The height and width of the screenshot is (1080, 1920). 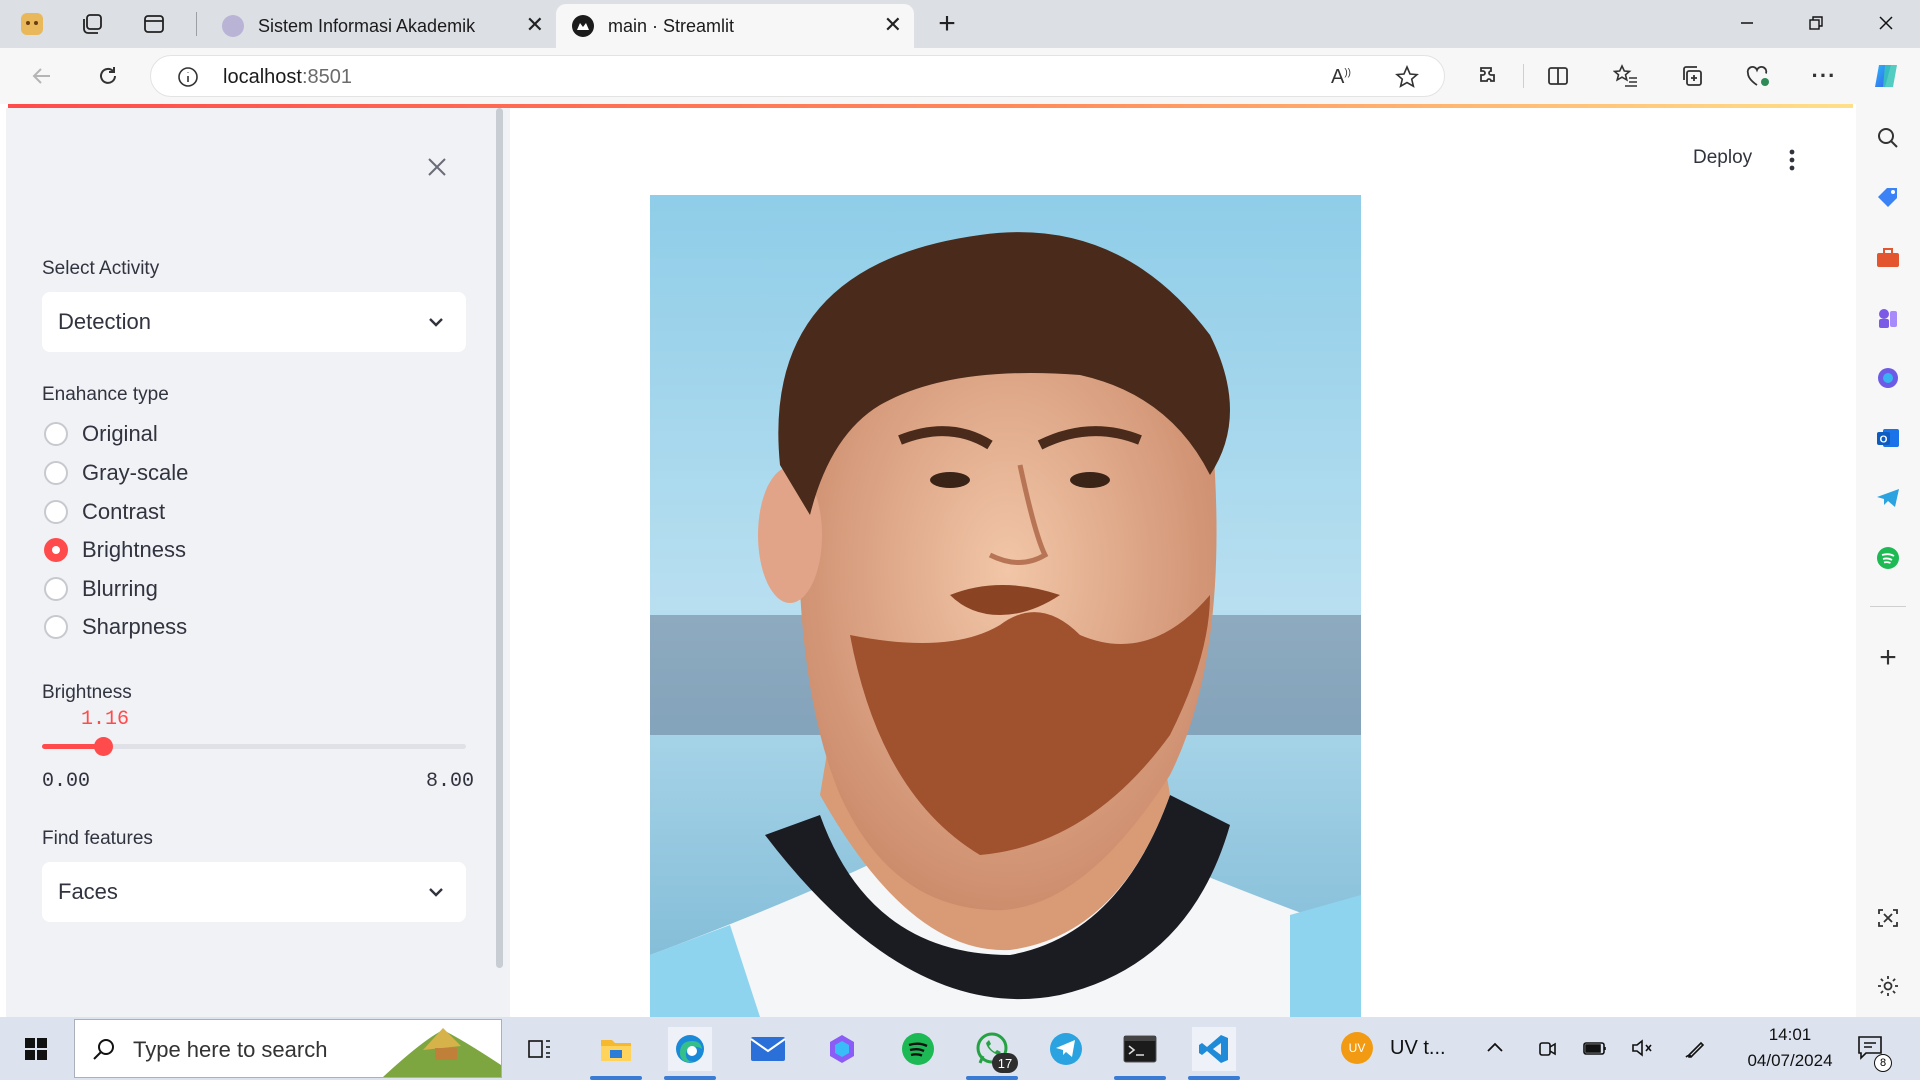 What do you see at coordinates (101, 434) in the screenshot?
I see `radio-original: Original` at bounding box center [101, 434].